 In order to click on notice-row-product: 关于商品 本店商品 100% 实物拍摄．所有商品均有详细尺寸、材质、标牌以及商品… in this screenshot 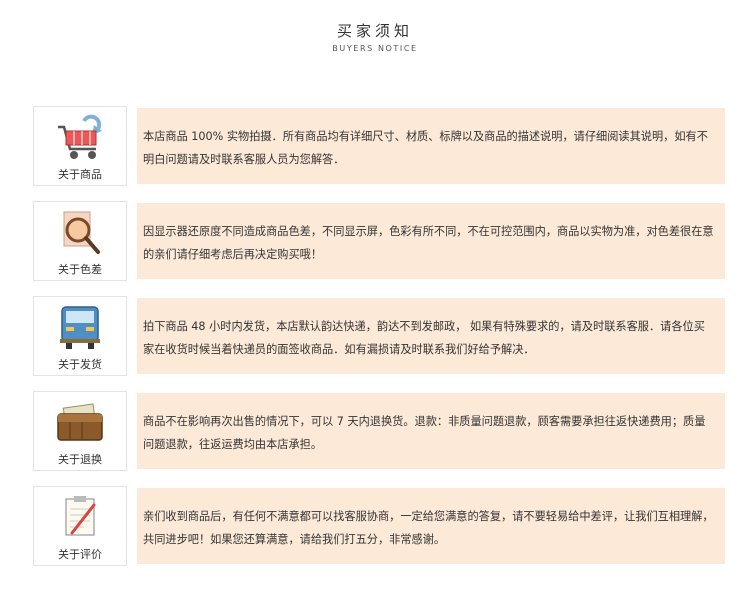, I will do `click(380, 146)`.